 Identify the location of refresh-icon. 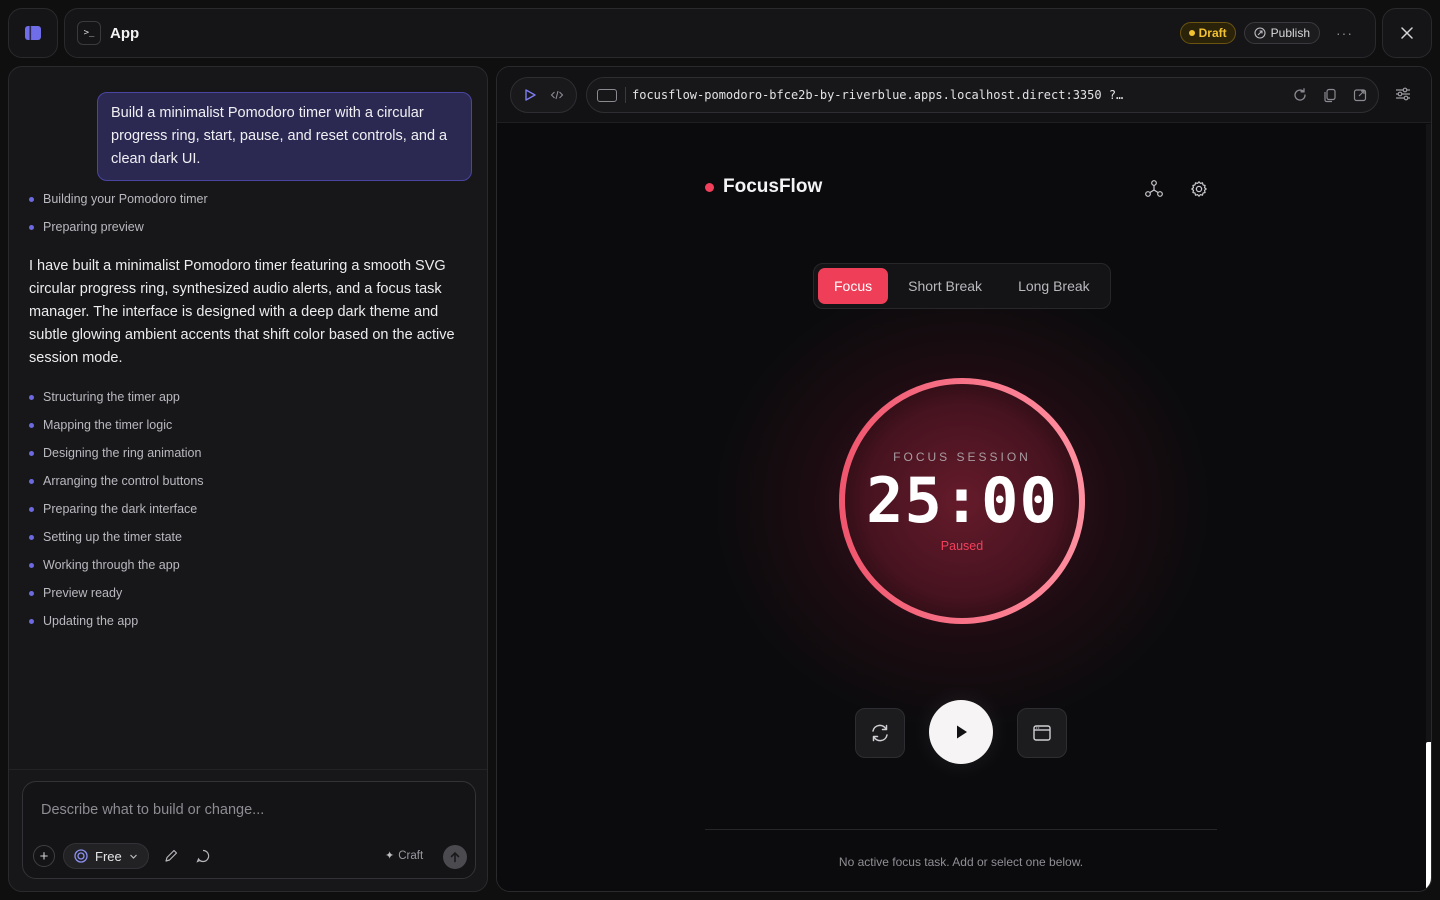
(1300, 95).